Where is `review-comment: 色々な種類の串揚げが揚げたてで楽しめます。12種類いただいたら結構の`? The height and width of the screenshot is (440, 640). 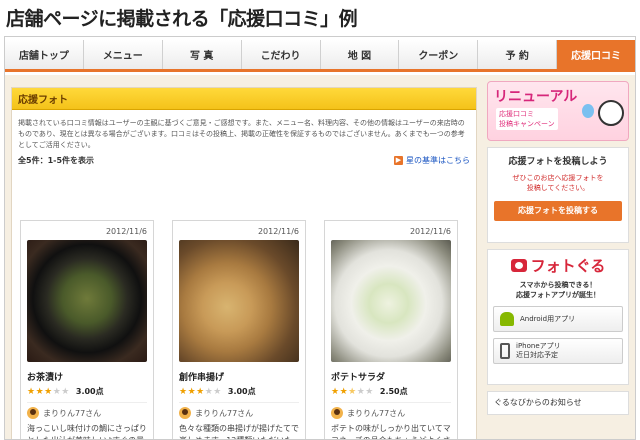
review-comment: 色々な種類の串揚げが揚げたてで楽しめます。12種類いただいたら結構の is located at coordinates (239, 431).